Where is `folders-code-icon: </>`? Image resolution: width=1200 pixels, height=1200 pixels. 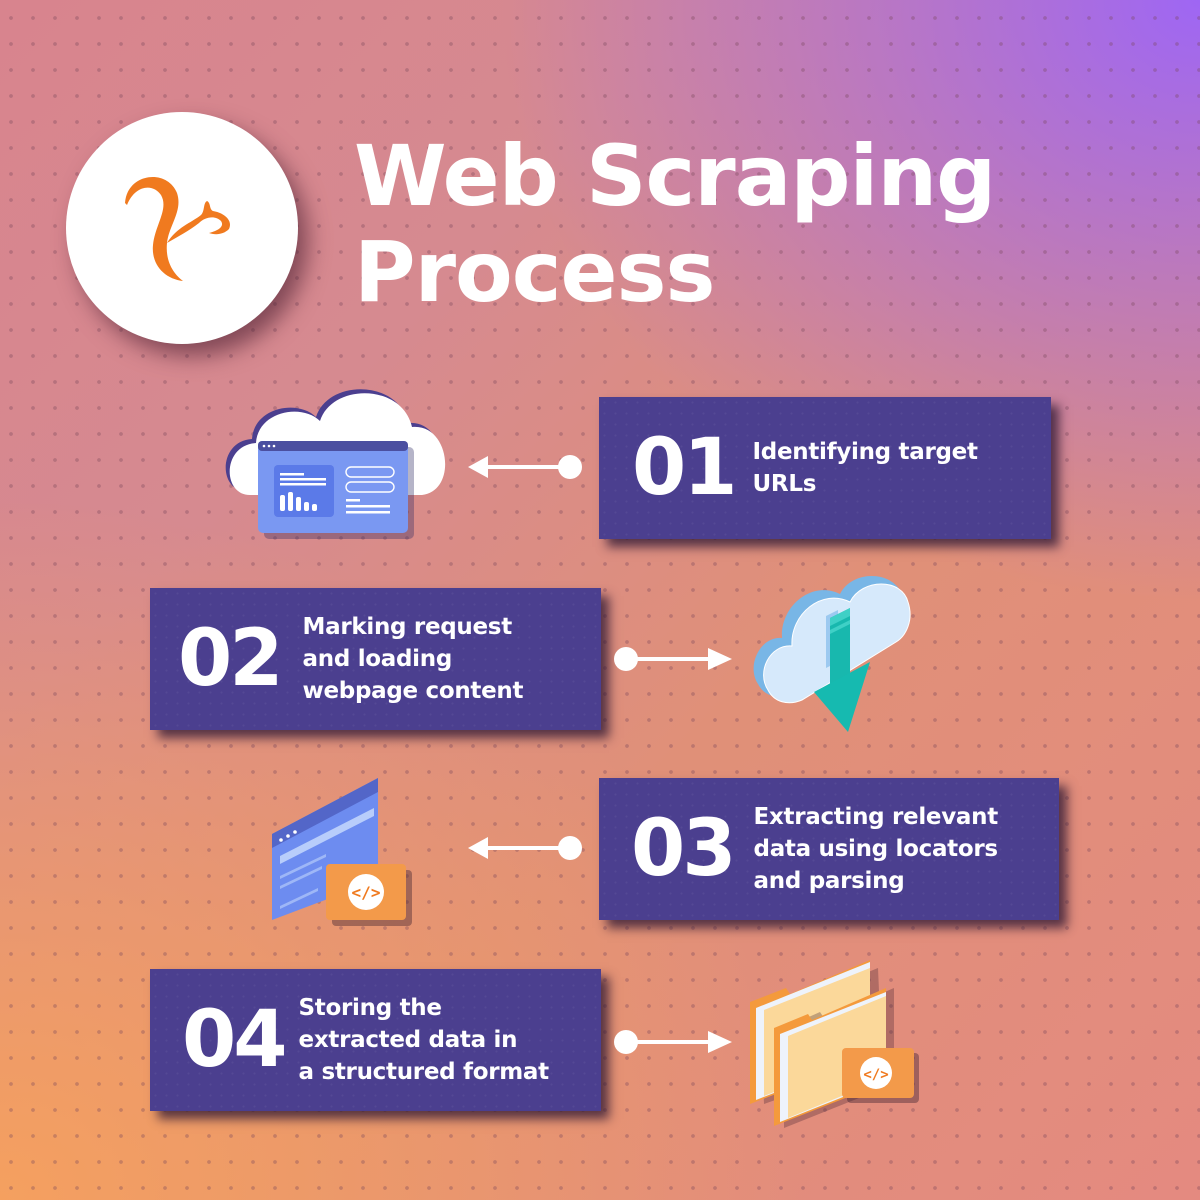
folders-code-icon: </> is located at coordinates (832, 1038).